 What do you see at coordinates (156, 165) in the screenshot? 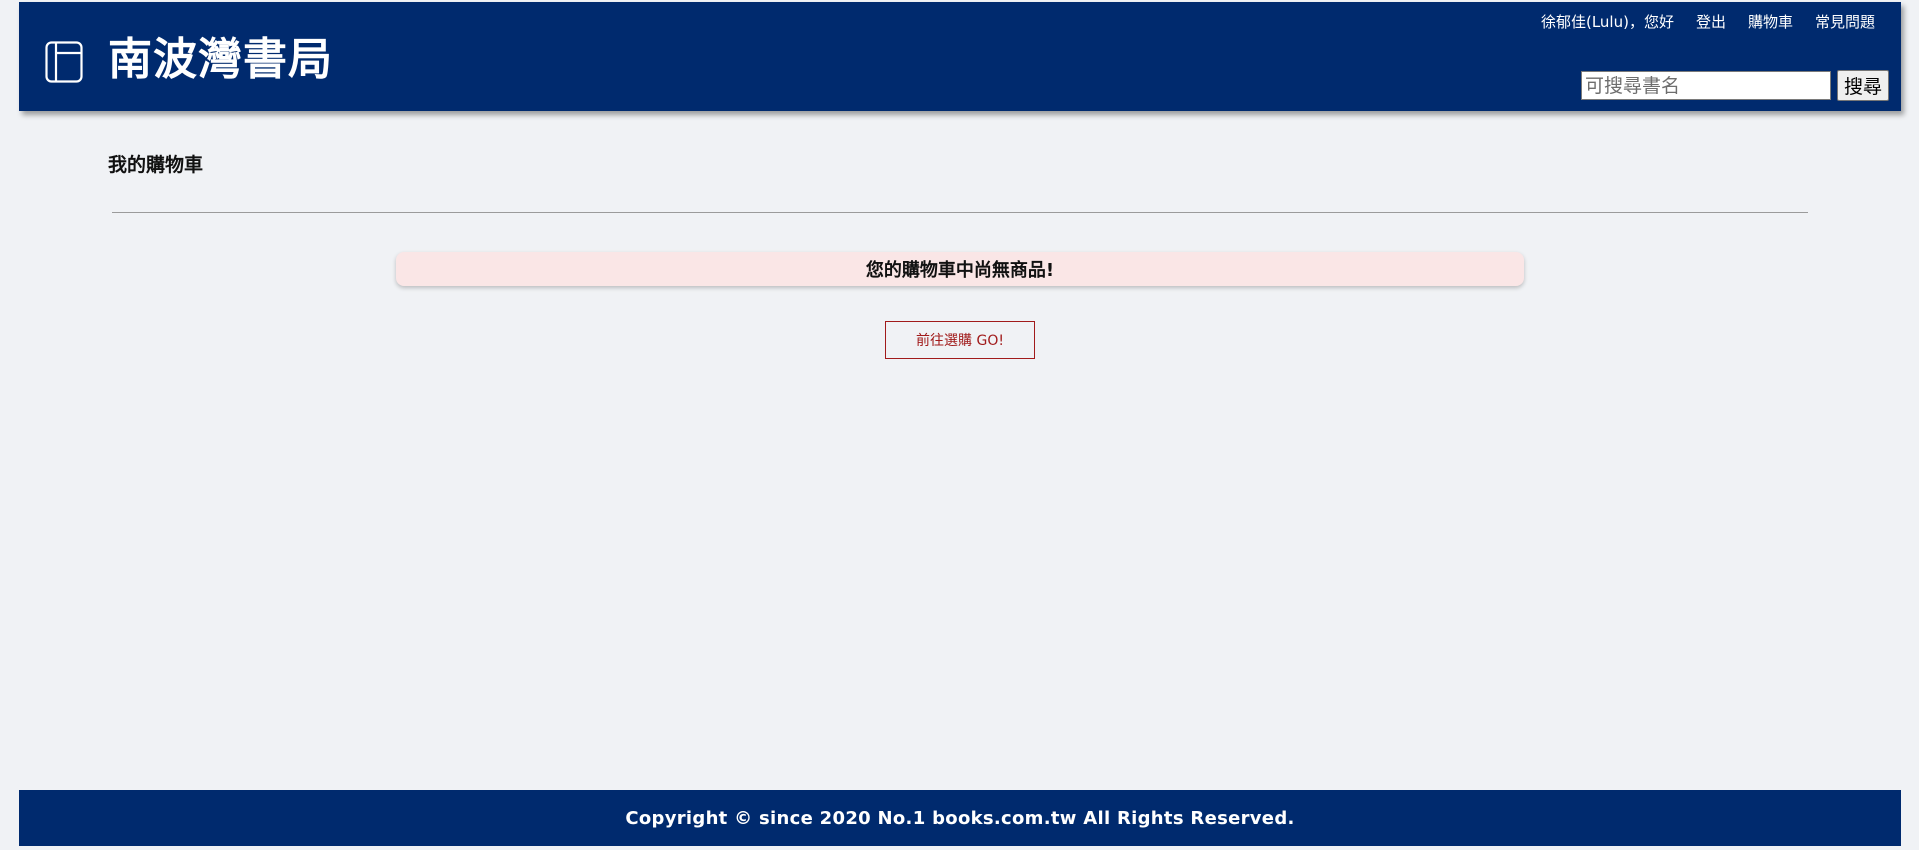
I see `page-title: 我的購物車` at bounding box center [156, 165].